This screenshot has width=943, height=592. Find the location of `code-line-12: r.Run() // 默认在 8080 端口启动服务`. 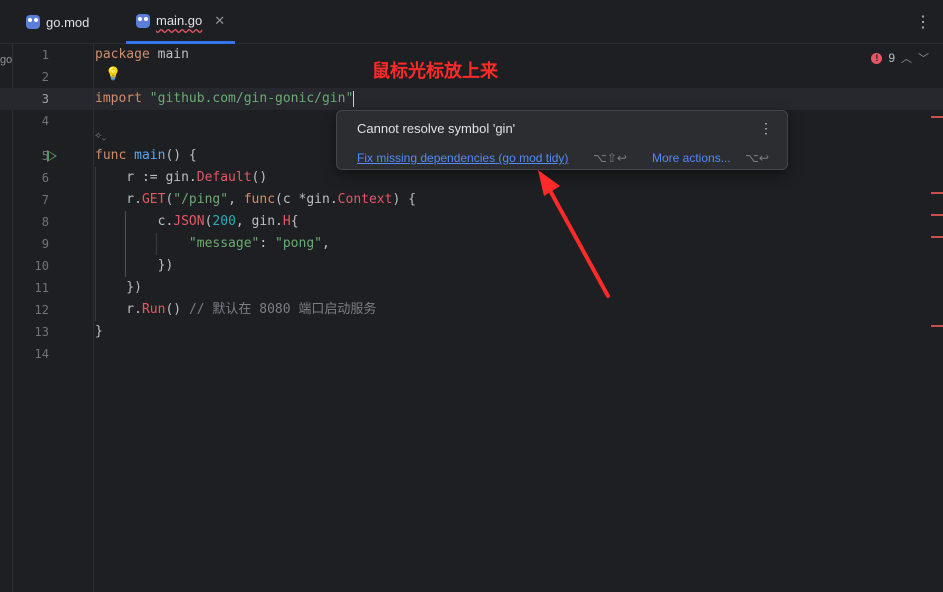

code-line-12: r.Run() // 默认在 8080 端口启动服务 is located at coordinates (236, 309).